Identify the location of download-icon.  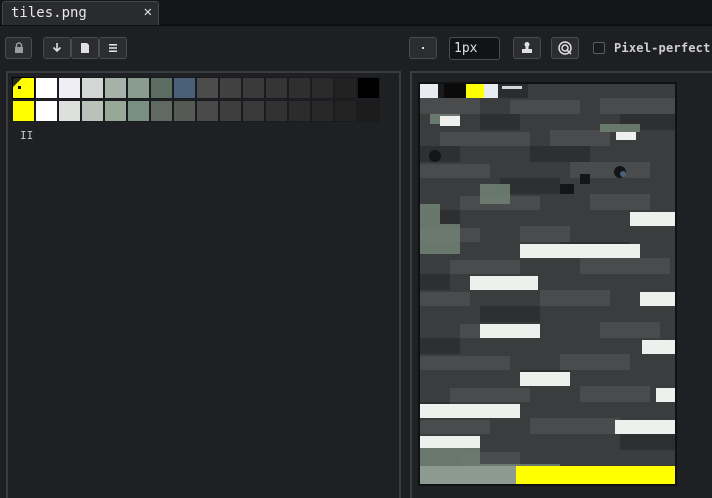
(57, 48).